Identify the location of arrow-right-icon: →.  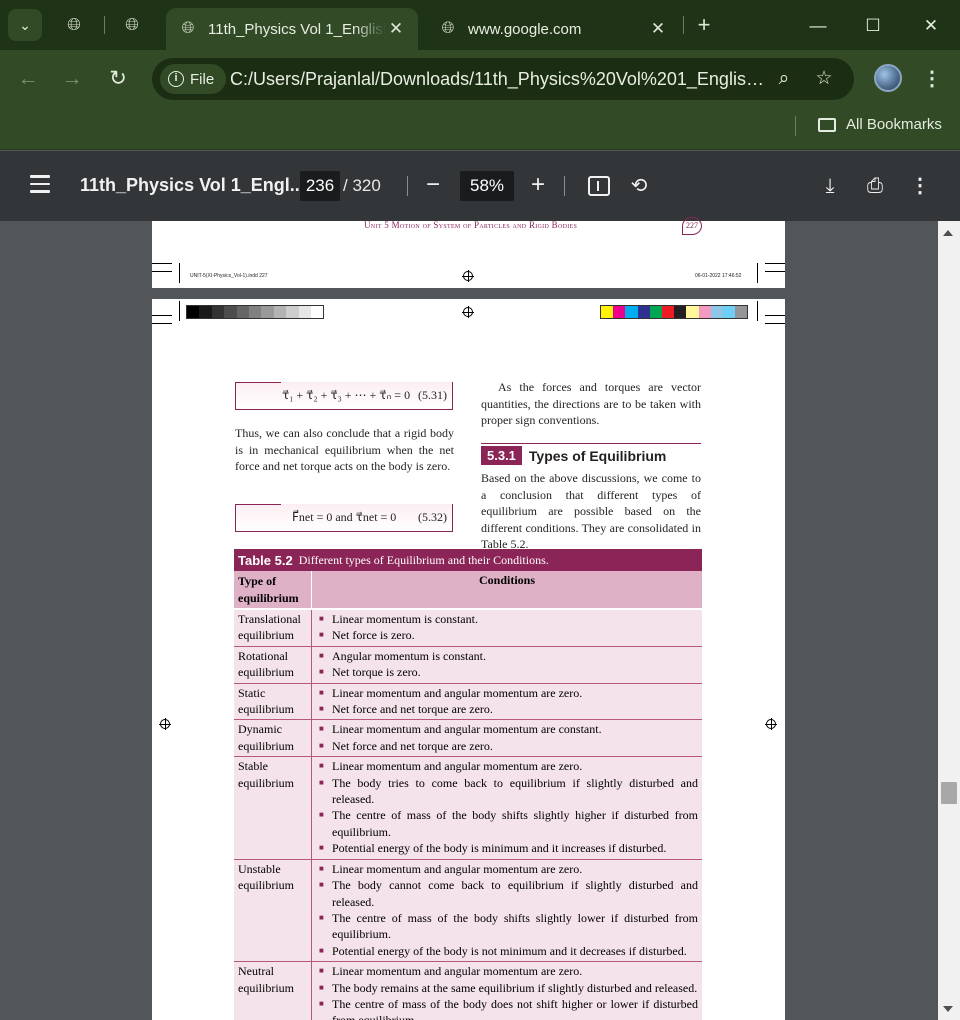
(72, 78).